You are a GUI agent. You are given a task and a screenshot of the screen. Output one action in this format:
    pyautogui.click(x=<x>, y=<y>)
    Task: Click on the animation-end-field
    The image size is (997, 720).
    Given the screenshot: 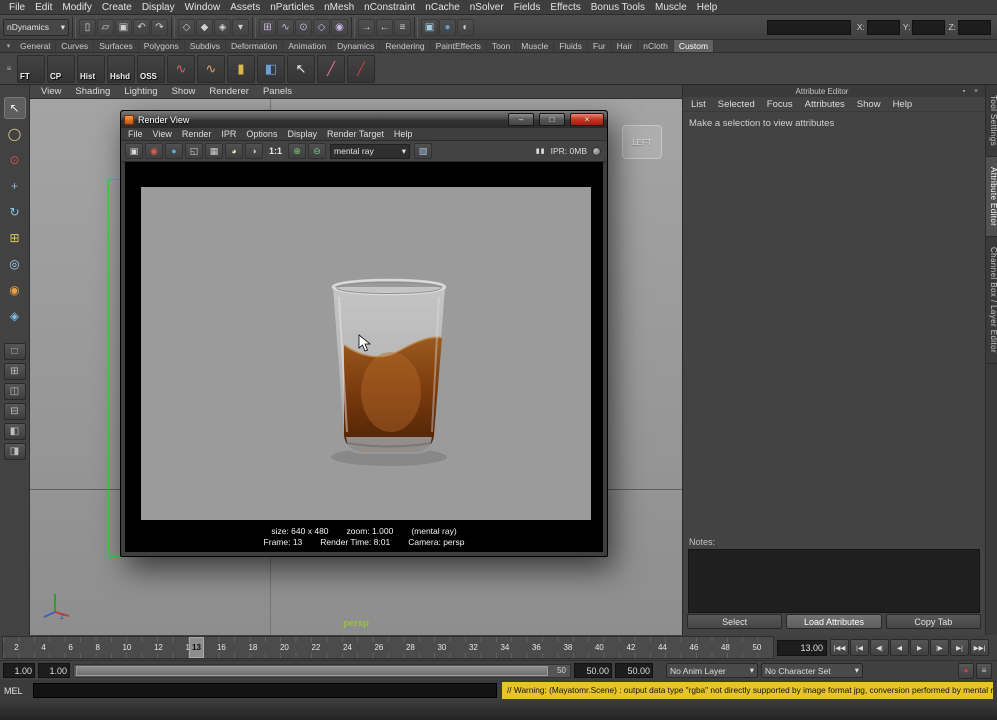 What is the action you would take?
    pyautogui.click(x=634, y=670)
    